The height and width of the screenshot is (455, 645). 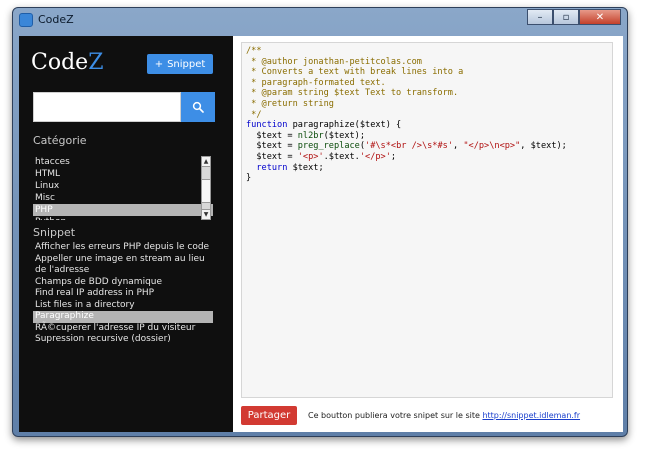 What do you see at coordinates (60, 62) in the screenshot?
I see `logo-prefix: Code` at bounding box center [60, 62].